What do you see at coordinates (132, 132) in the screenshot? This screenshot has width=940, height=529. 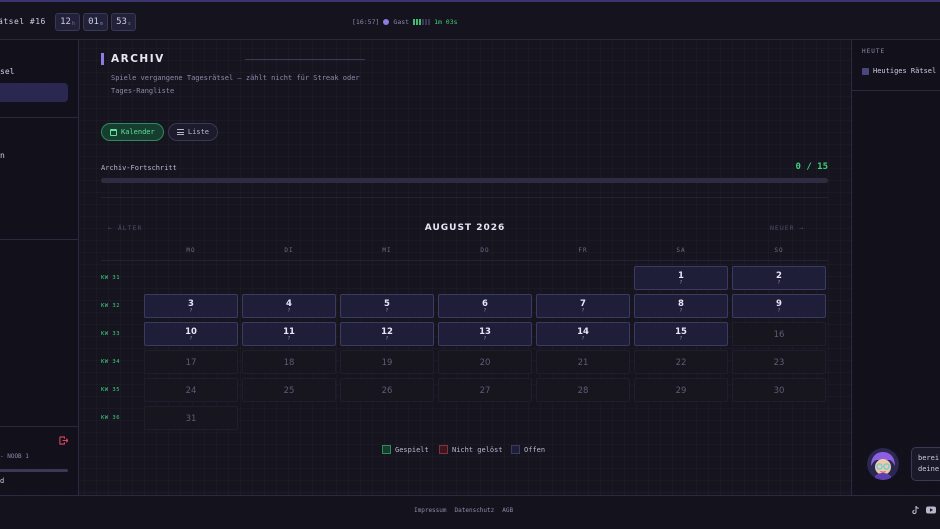 I see `calendar-view-button: Kalender` at bounding box center [132, 132].